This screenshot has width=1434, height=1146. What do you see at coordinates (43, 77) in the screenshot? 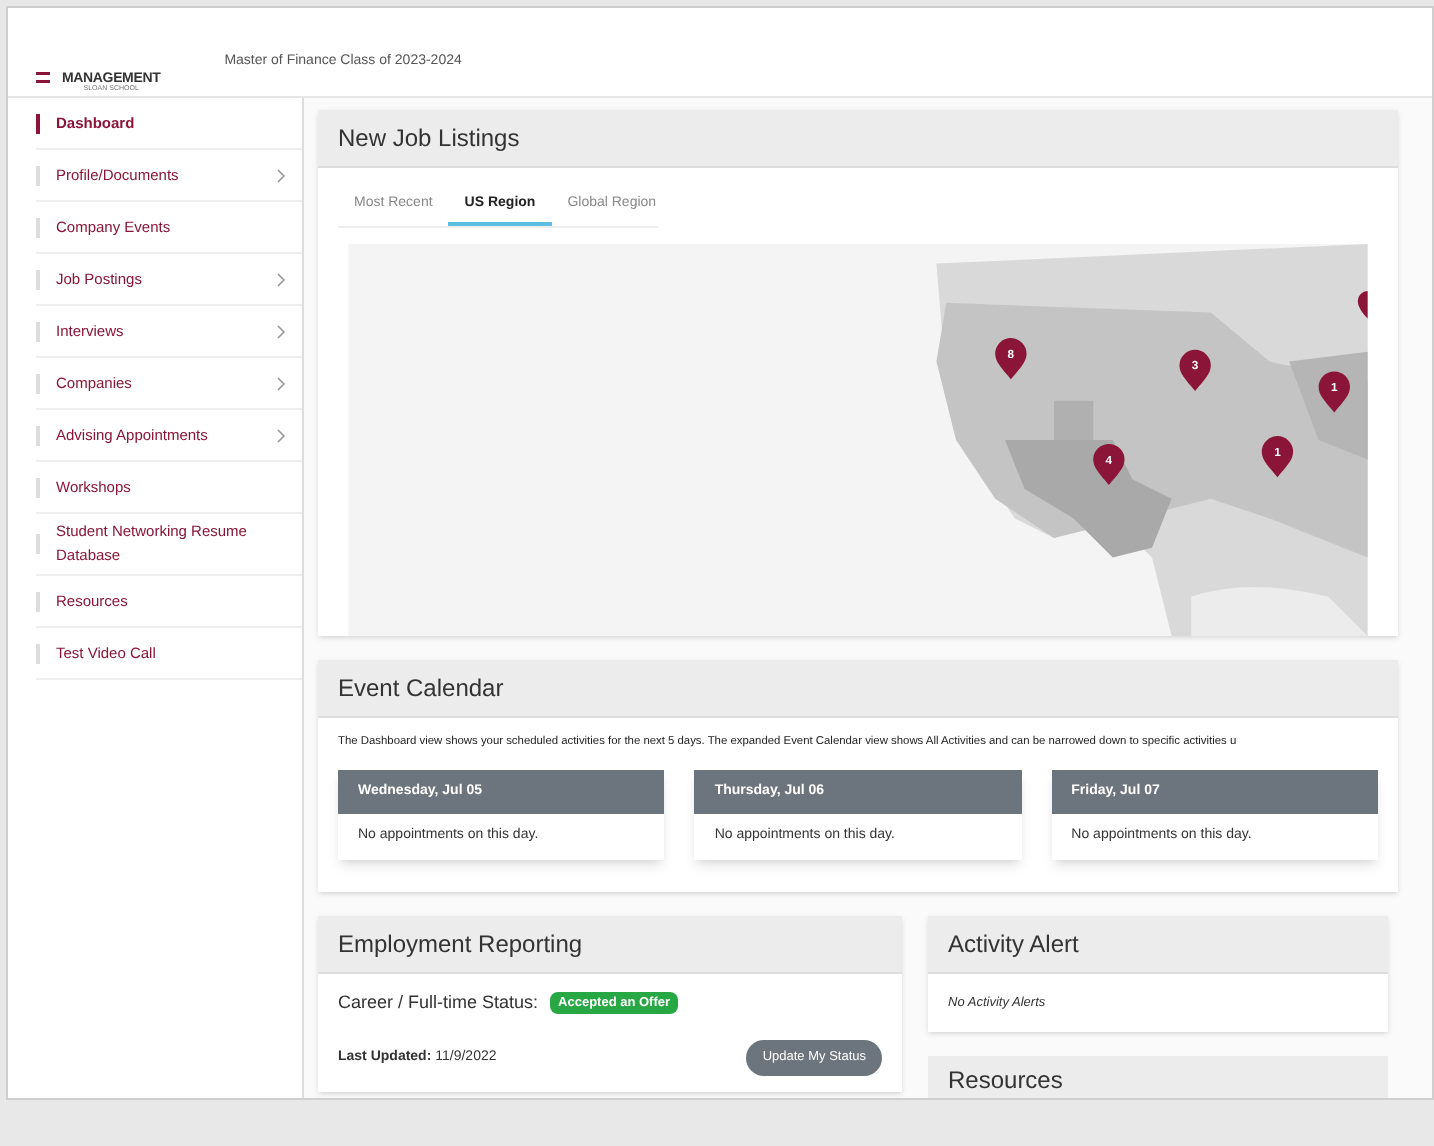
I see `menu-icon` at bounding box center [43, 77].